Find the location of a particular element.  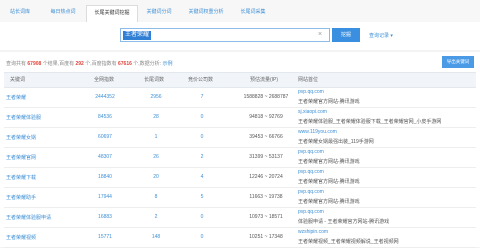

keyword-link: 王者荣耀体验服申请 is located at coordinates (28, 217).